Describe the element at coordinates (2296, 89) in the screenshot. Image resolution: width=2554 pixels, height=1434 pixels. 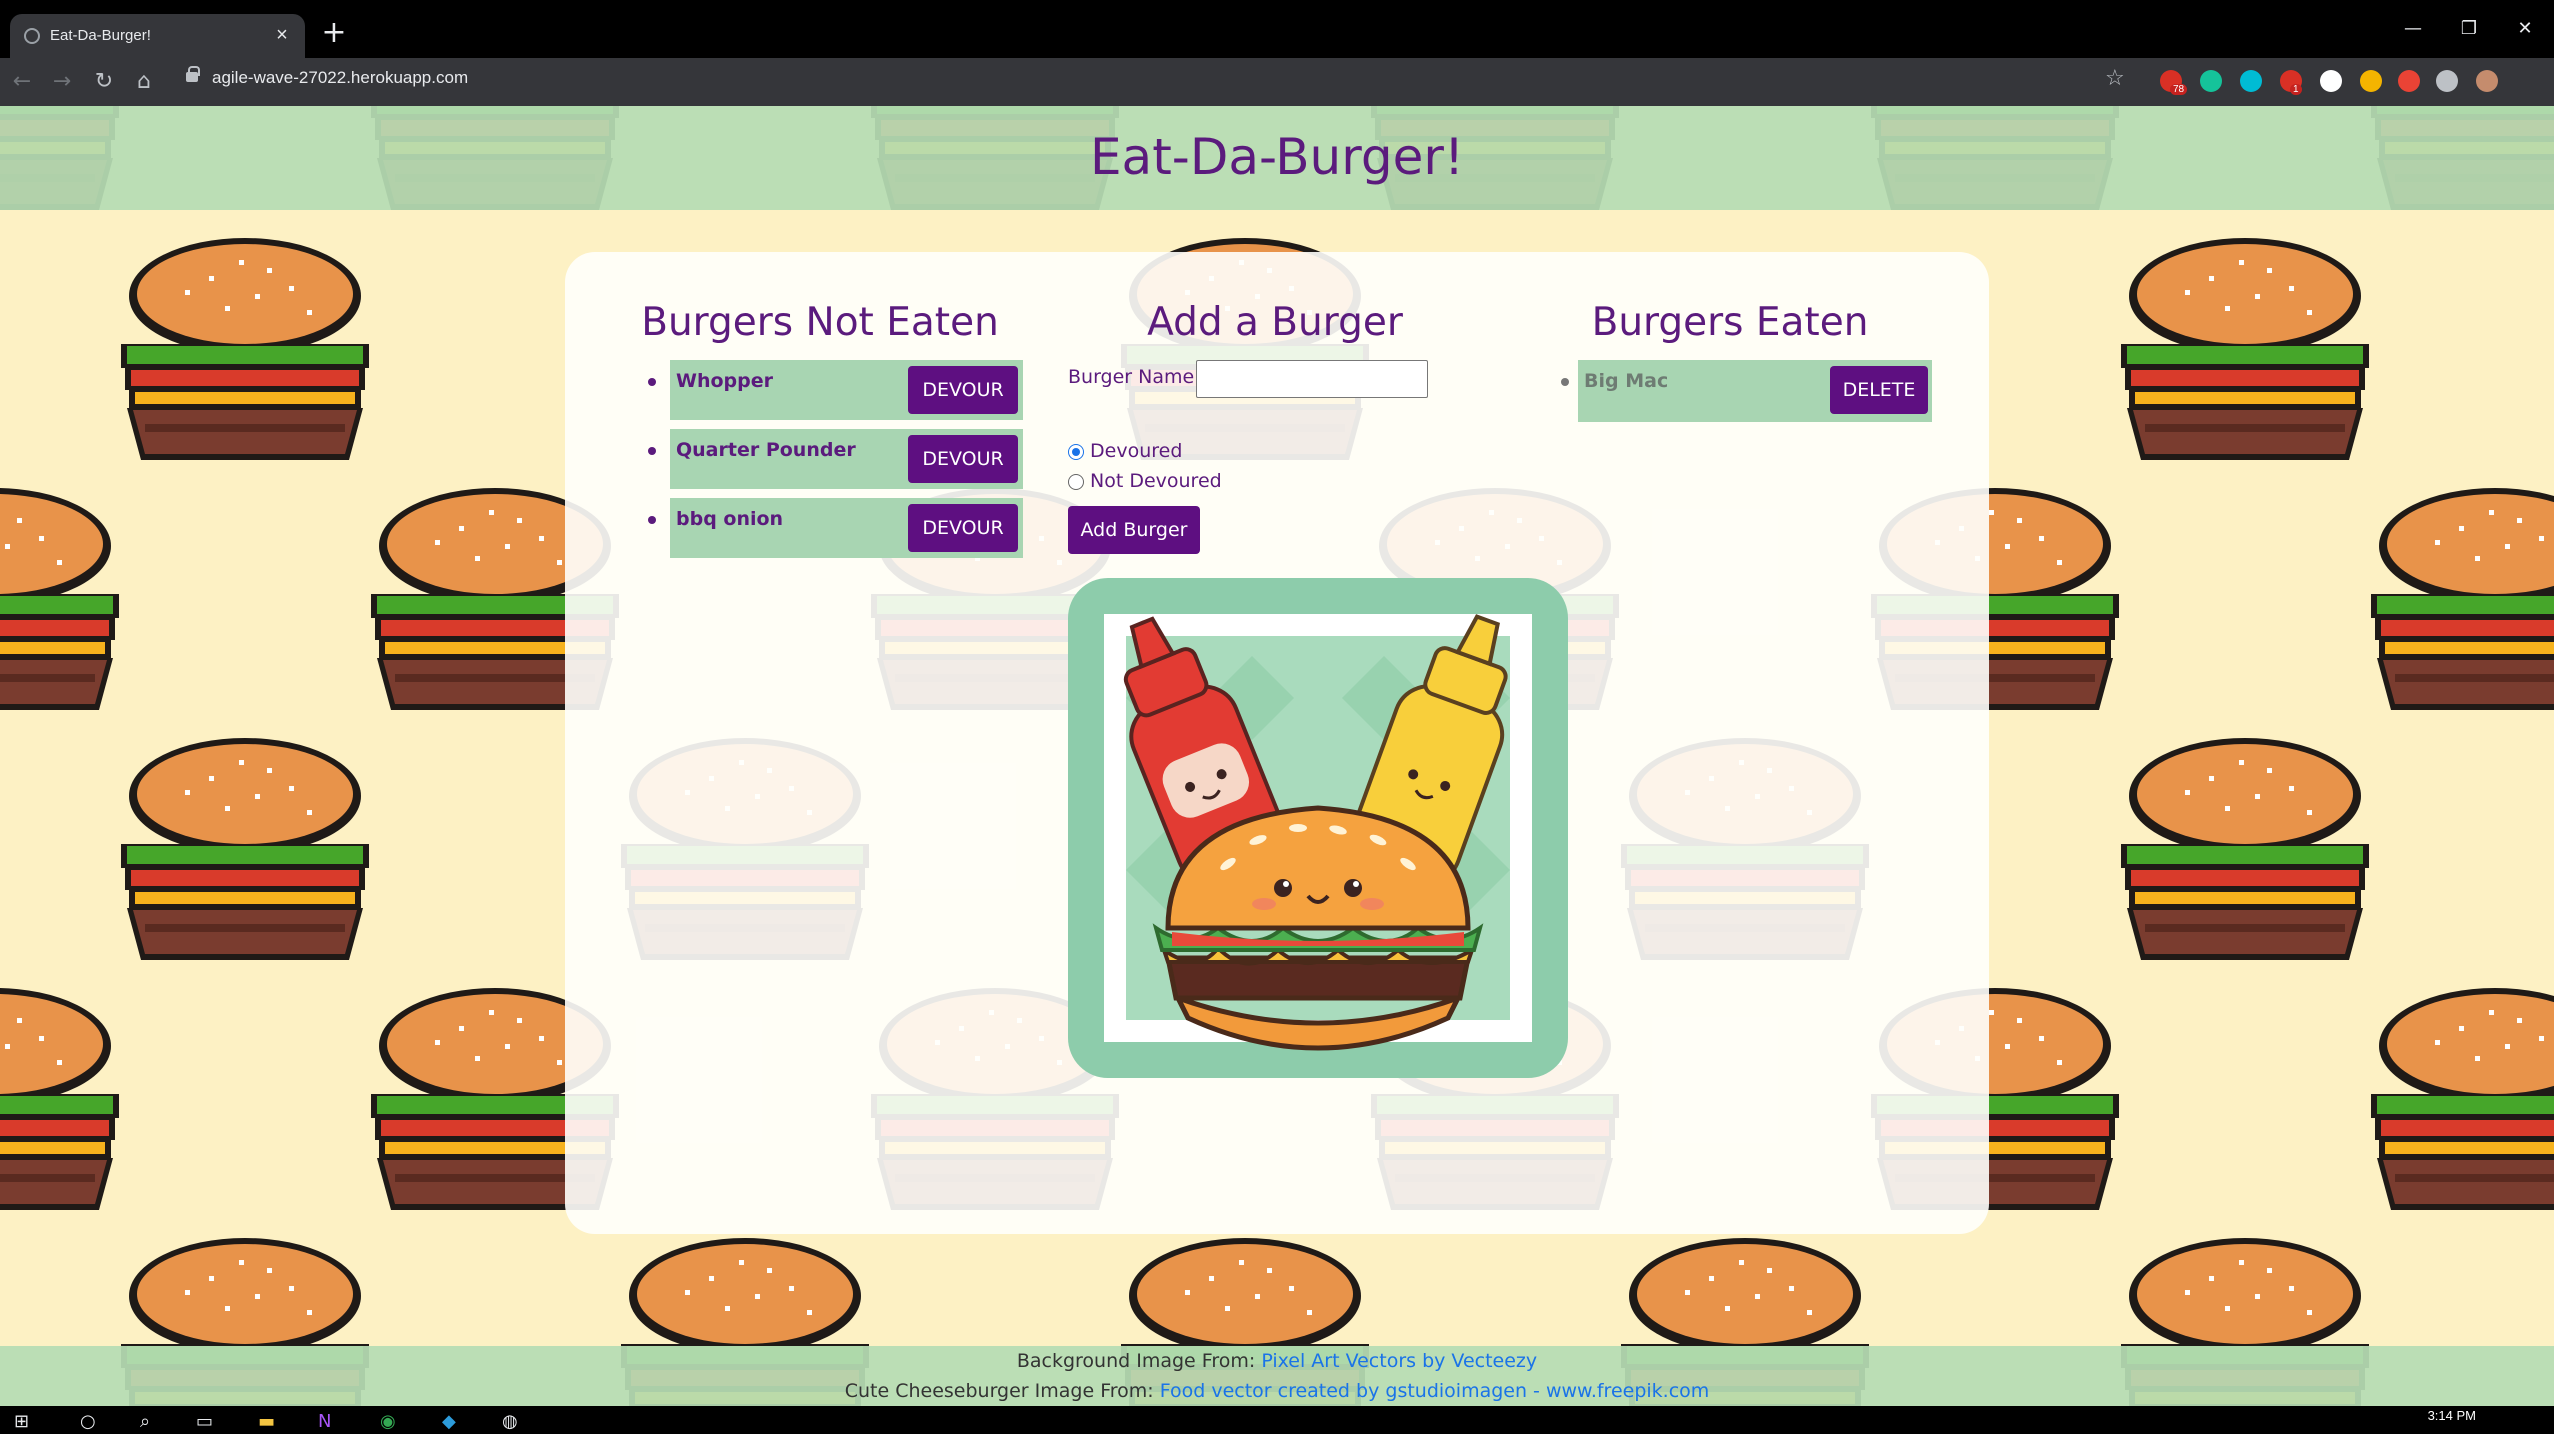
I see `extension-badge: 1` at that location.